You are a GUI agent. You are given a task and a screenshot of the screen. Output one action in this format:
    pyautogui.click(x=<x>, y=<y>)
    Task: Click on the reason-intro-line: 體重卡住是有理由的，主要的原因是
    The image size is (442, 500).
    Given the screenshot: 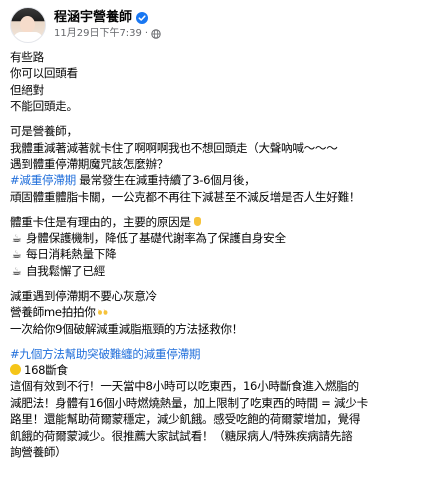 What is the action you would take?
    pyautogui.click(x=221, y=222)
    